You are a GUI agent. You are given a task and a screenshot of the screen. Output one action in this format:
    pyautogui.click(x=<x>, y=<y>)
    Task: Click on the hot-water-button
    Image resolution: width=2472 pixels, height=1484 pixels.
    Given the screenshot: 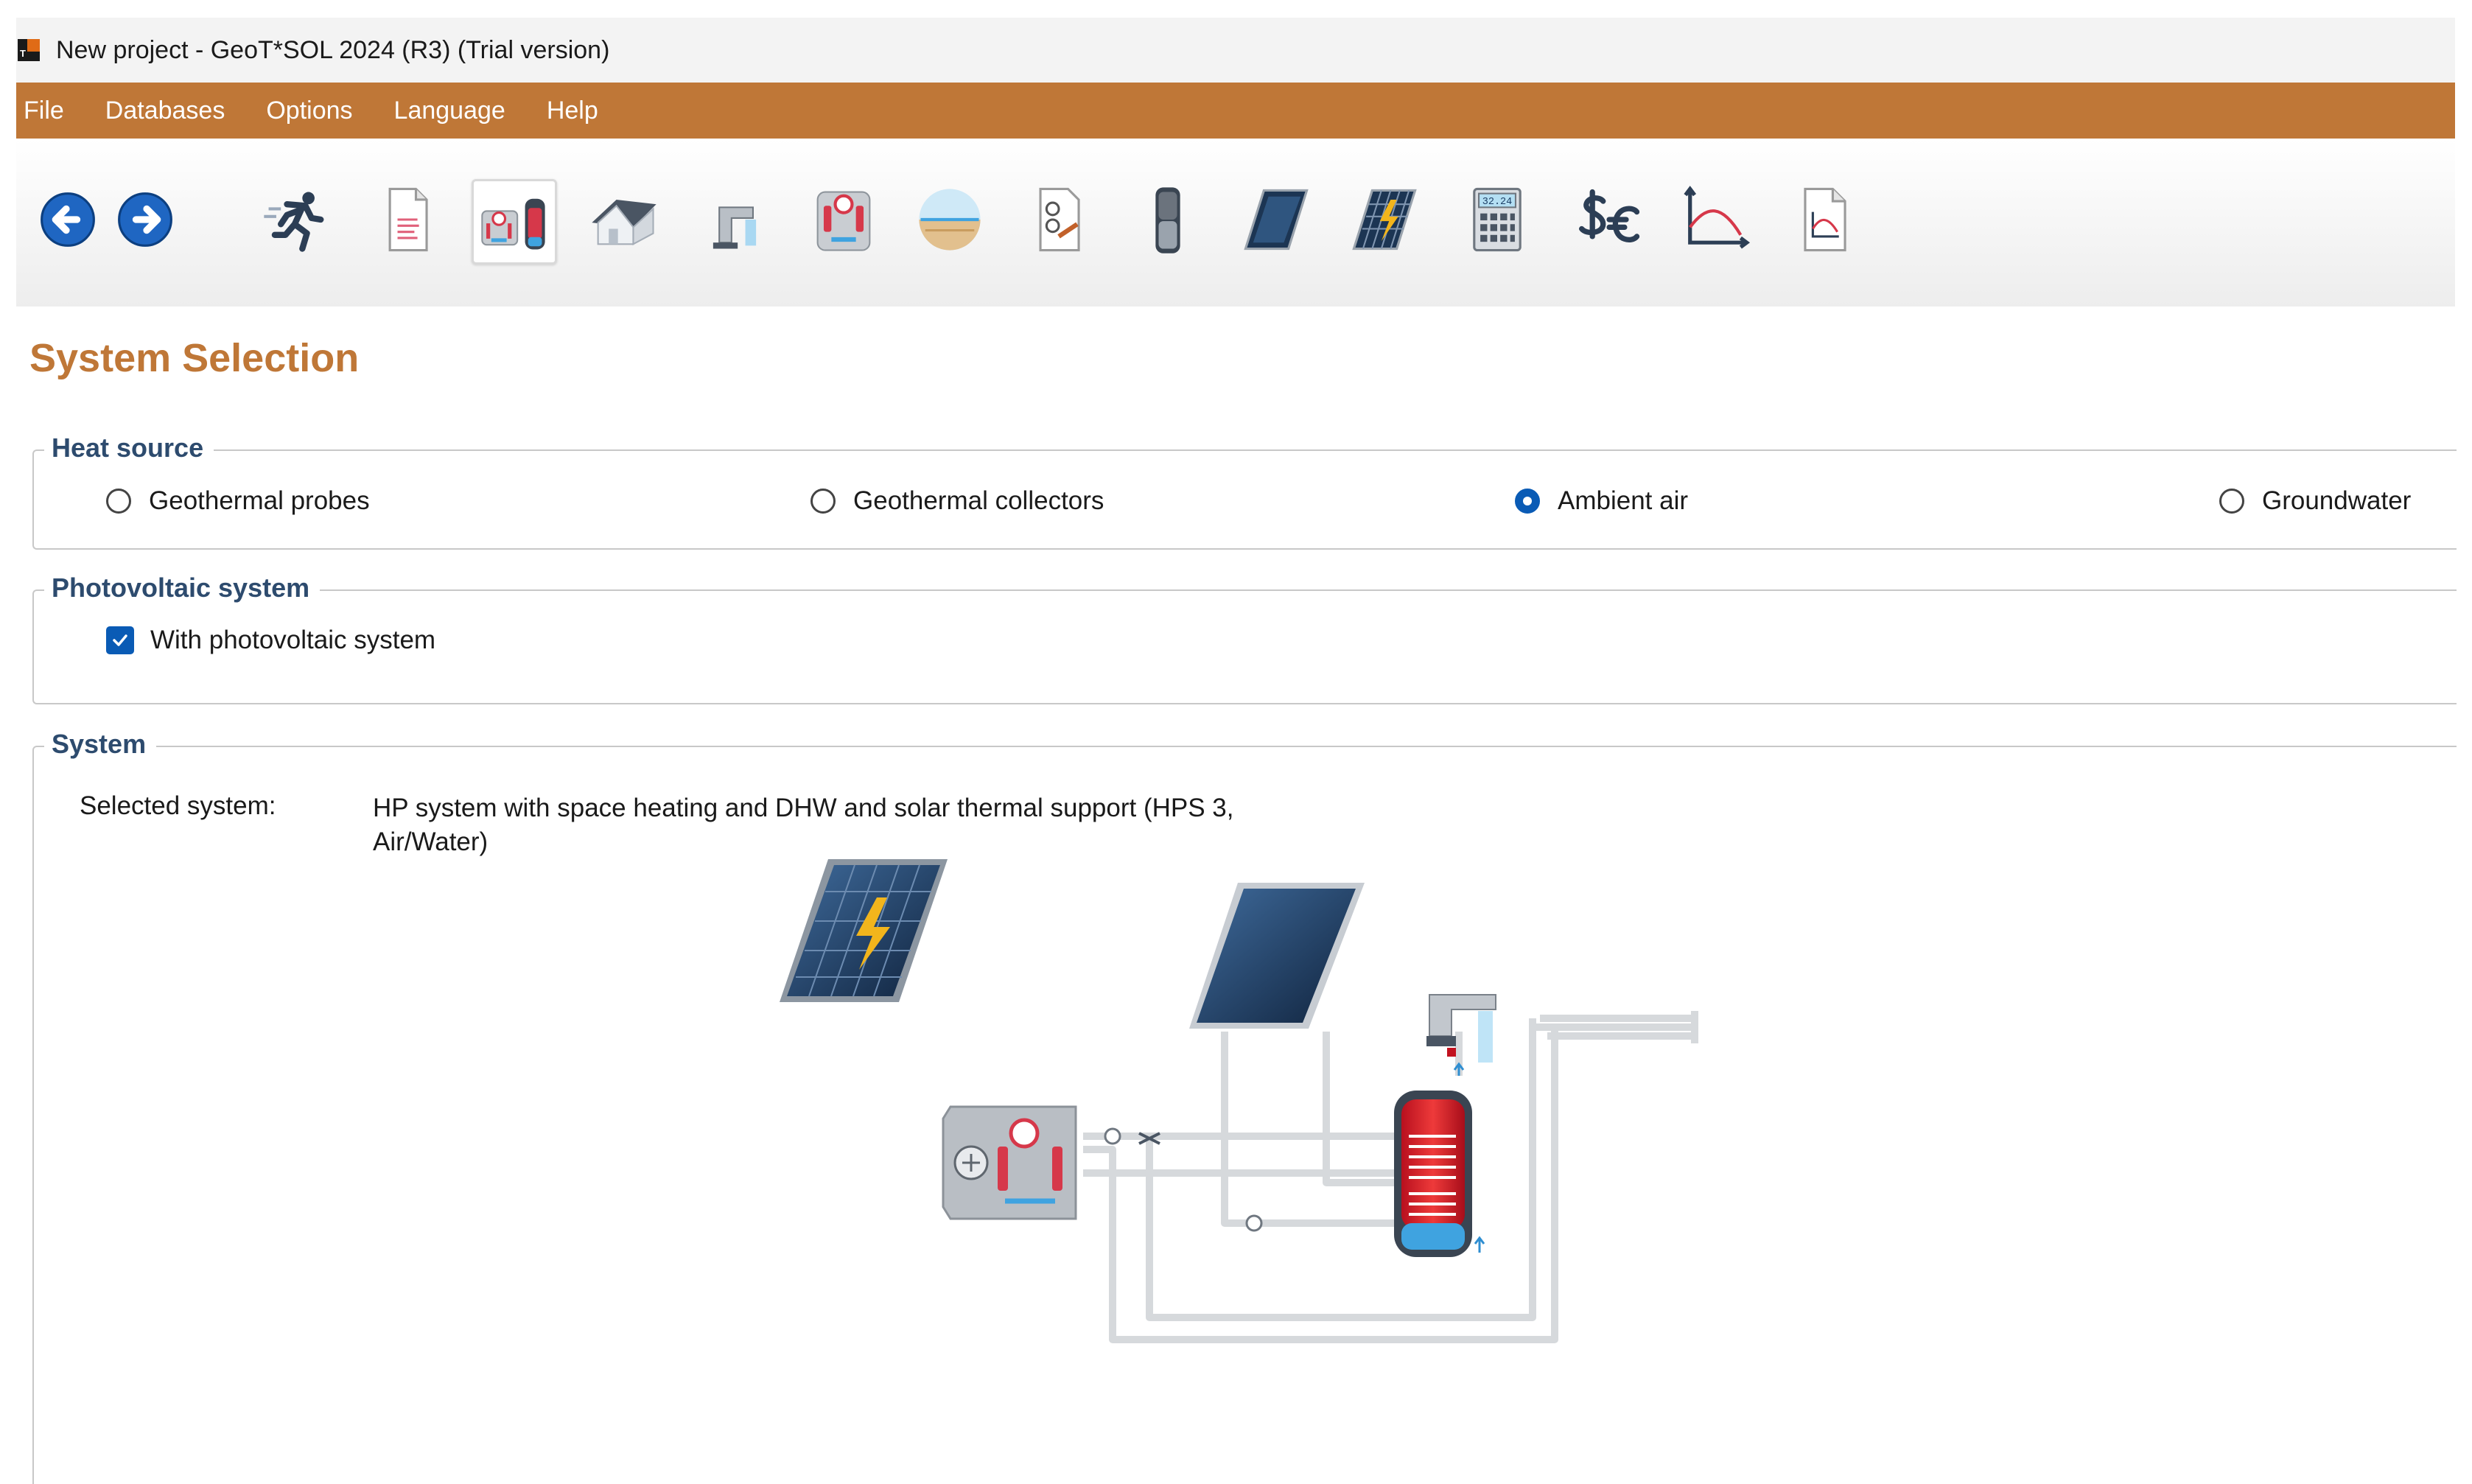 What is the action you would take?
    pyautogui.click(x=734, y=219)
    